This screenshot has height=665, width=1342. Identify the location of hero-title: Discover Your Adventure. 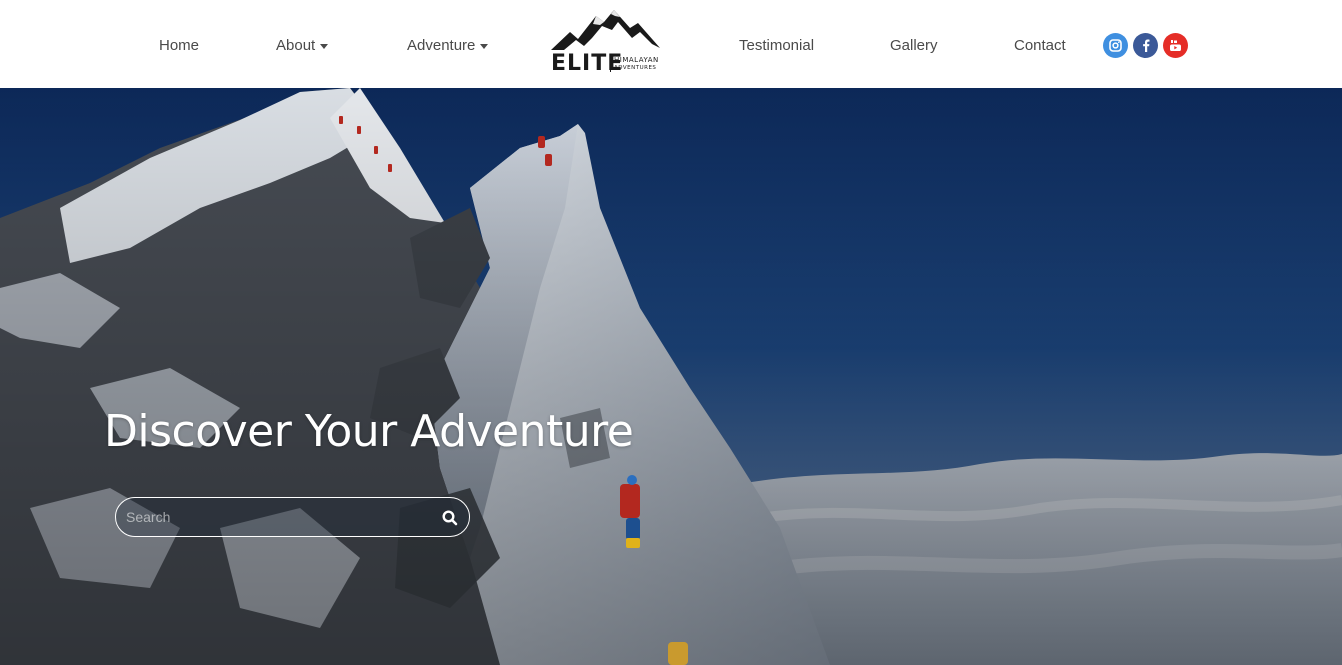
(369, 431).